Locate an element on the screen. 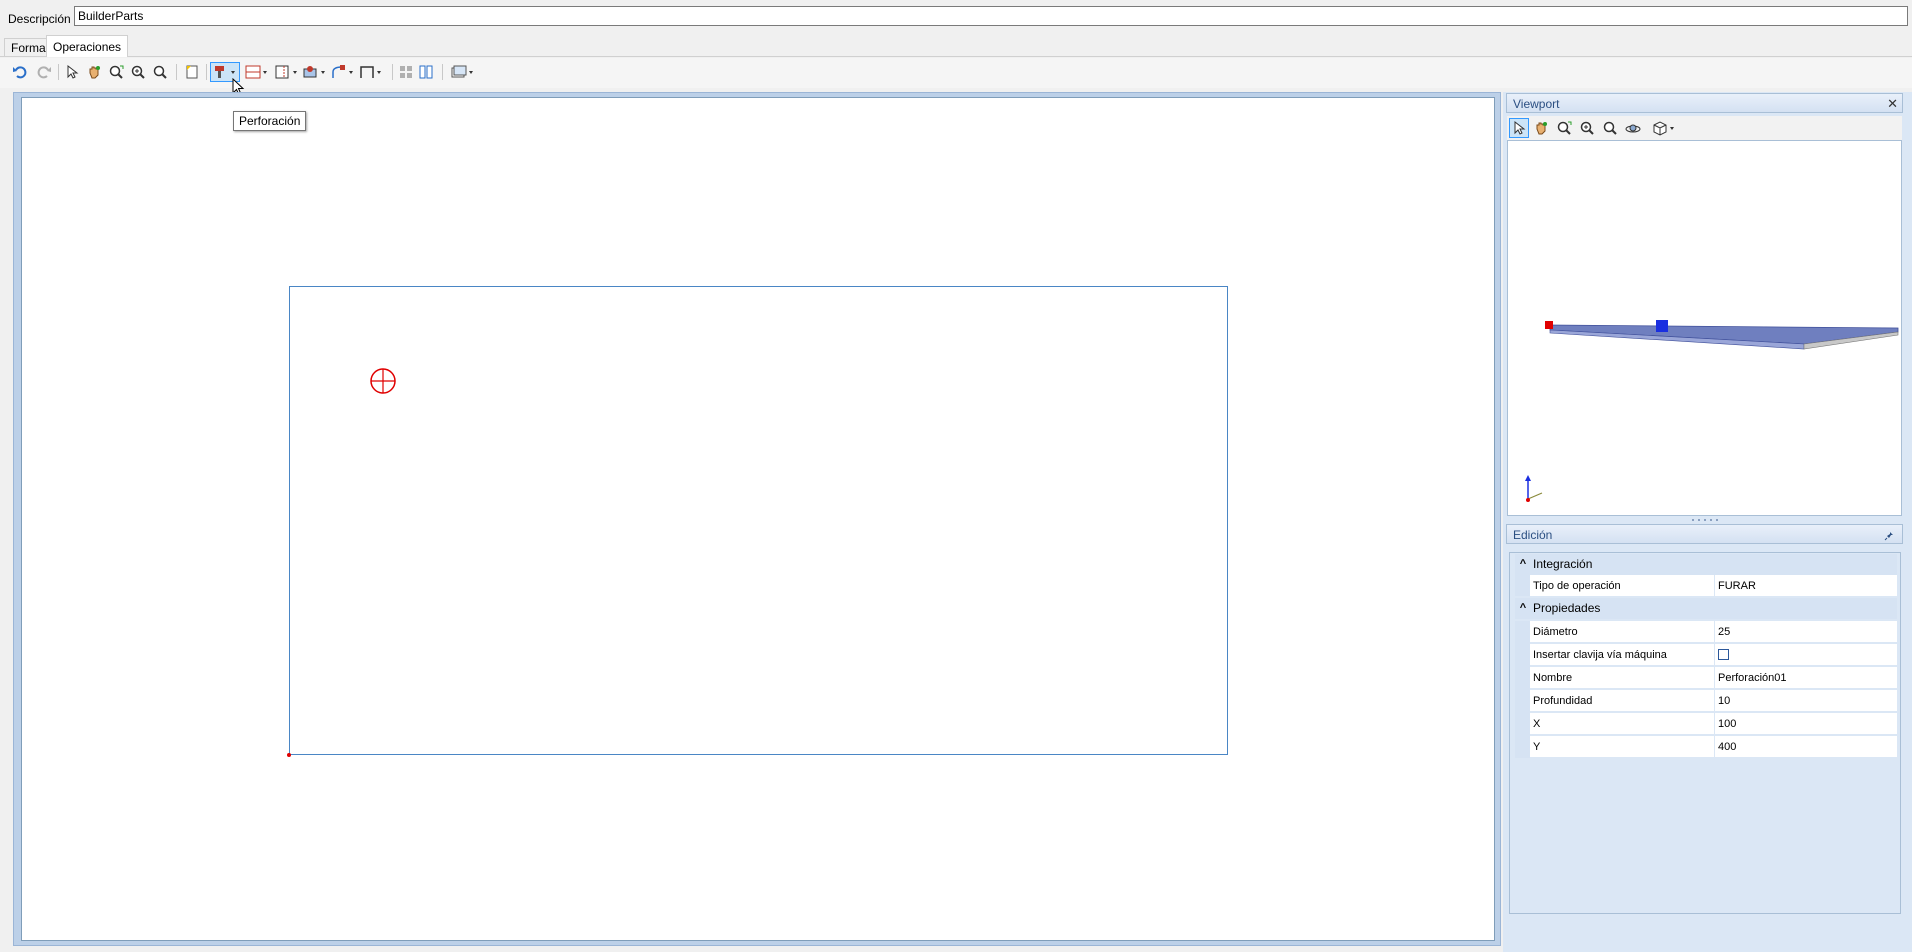  tab-operaciones: Operaciones is located at coordinates (87, 46).